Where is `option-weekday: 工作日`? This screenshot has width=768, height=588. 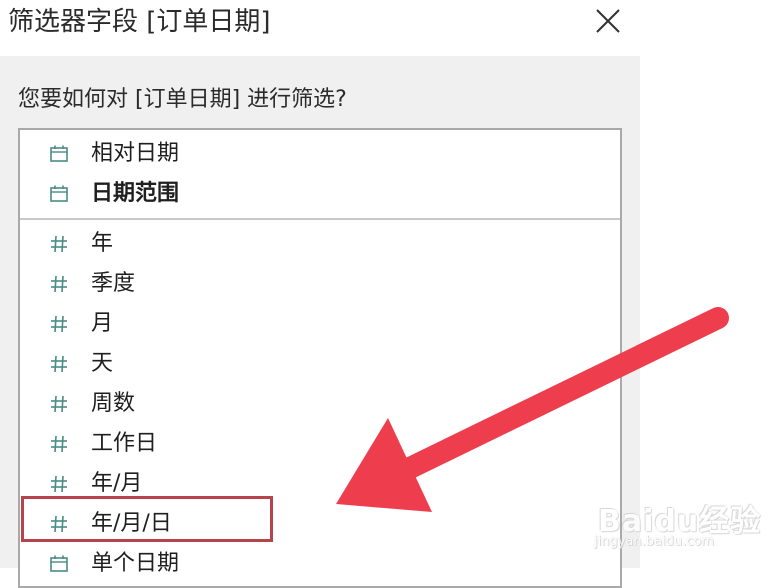 option-weekday: 工作日 is located at coordinates (320, 444).